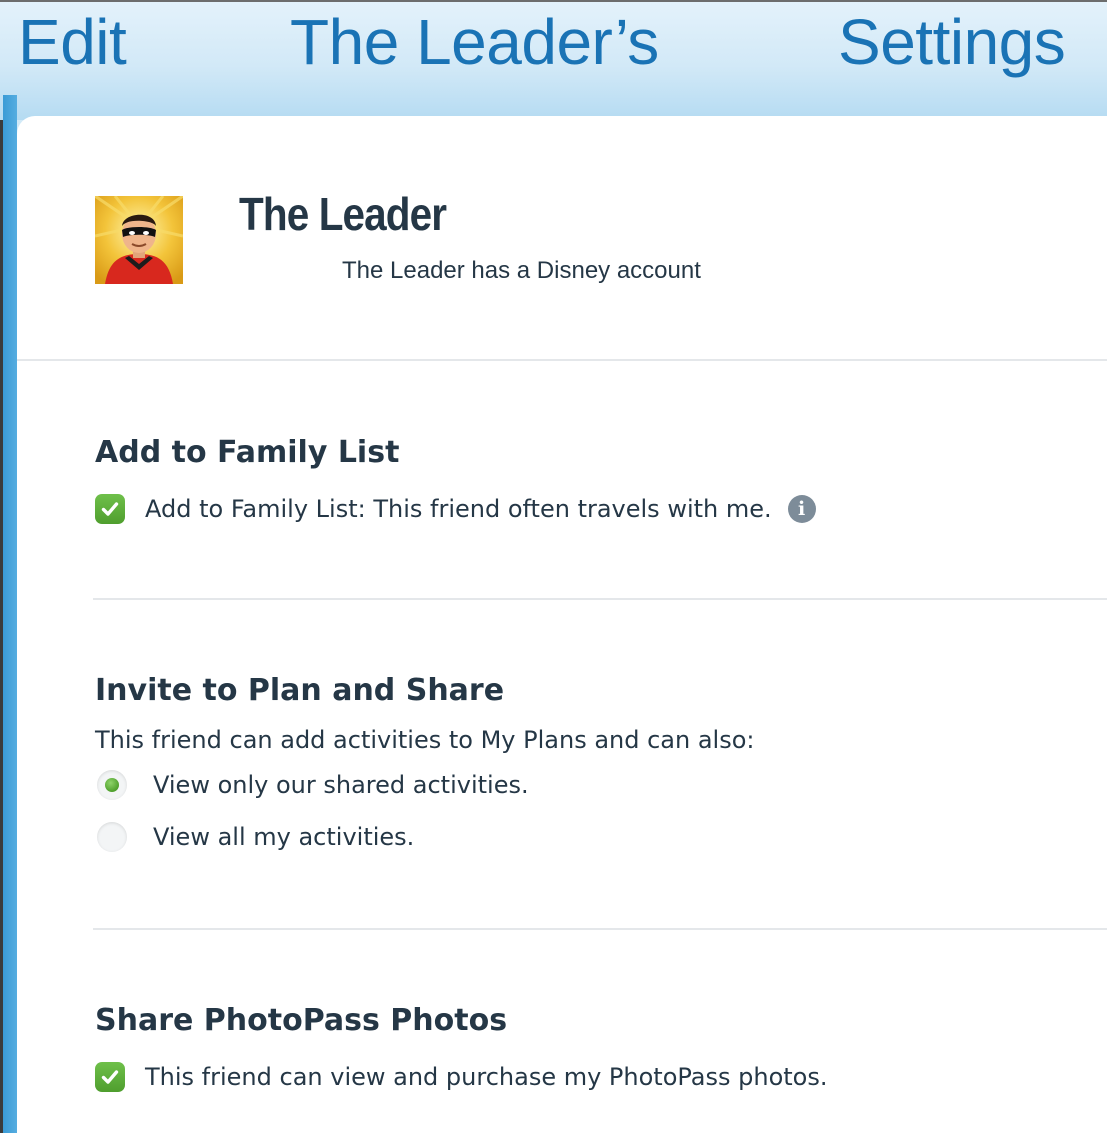  I want to click on radio-button-selected, so click(112, 785).